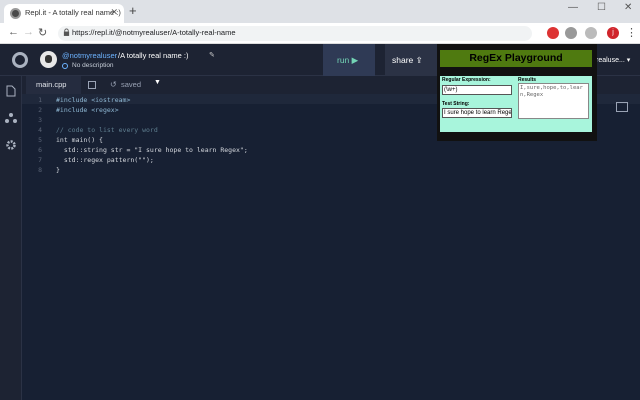  Describe the element at coordinates (15, 13) in the screenshot. I see `replit-favicon-icon` at that location.